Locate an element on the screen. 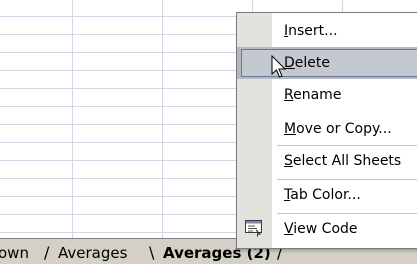 The width and height of the screenshot is (417, 264). menu-item-label: Rename is located at coordinates (313, 95).